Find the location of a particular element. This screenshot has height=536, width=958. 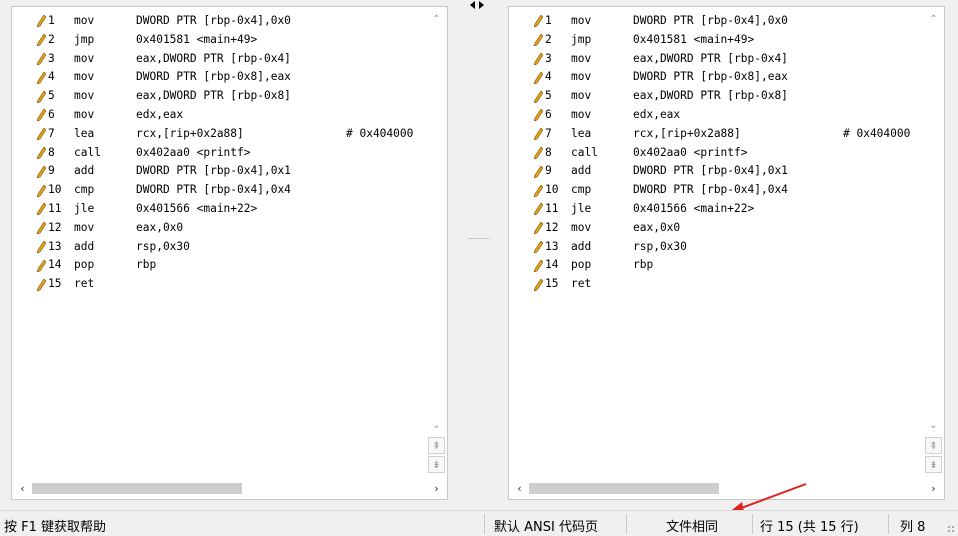

line-number: 1 is located at coordinates (51, 20).